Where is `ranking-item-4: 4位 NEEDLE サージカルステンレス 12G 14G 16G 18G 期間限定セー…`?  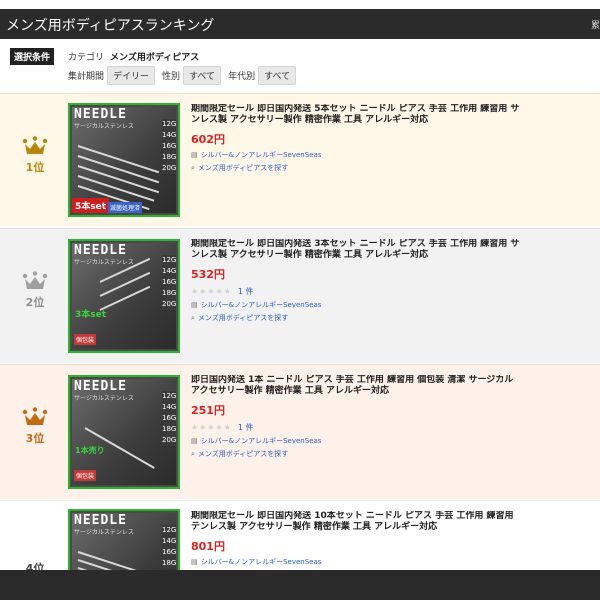 ranking-item-4: 4位 NEEDLE サージカルステンレス 12G 14G 16G 18G 期間限定セー… is located at coordinates (300, 535).